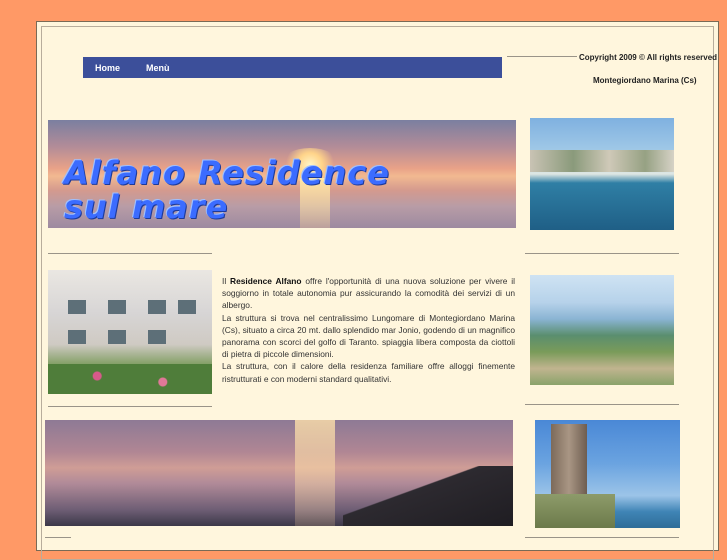  I want to click on coastline-photo, so click(602, 330).